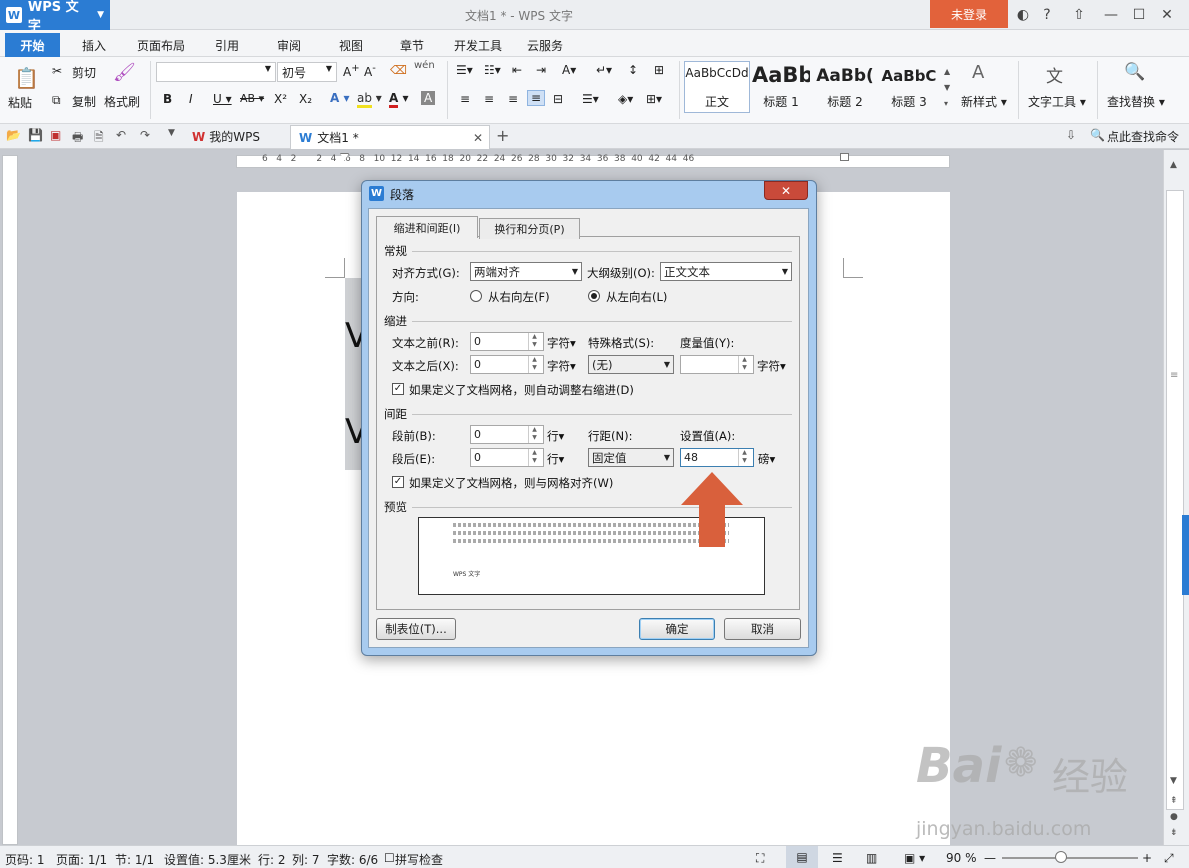 The width and height of the screenshot is (1189, 868). Describe the element at coordinates (94, 45) in the screenshot. I see `tab-insert: 插入` at that location.